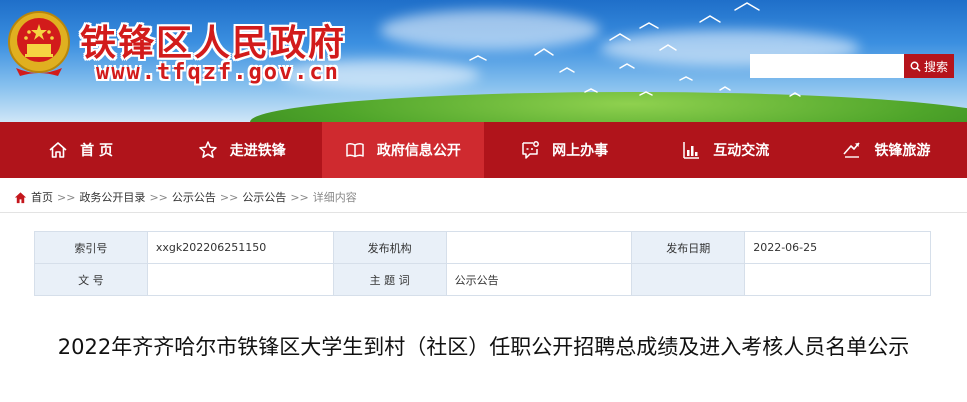  What do you see at coordinates (691, 150) in the screenshot?
I see `bar-chart-icon` at bounding box center [691, 150].